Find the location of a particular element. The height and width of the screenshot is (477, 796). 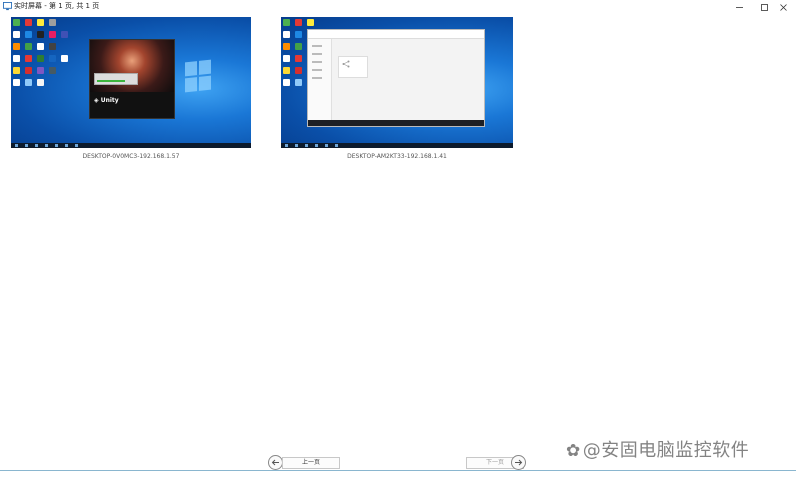

close-button is located at coordinates (783, 7).